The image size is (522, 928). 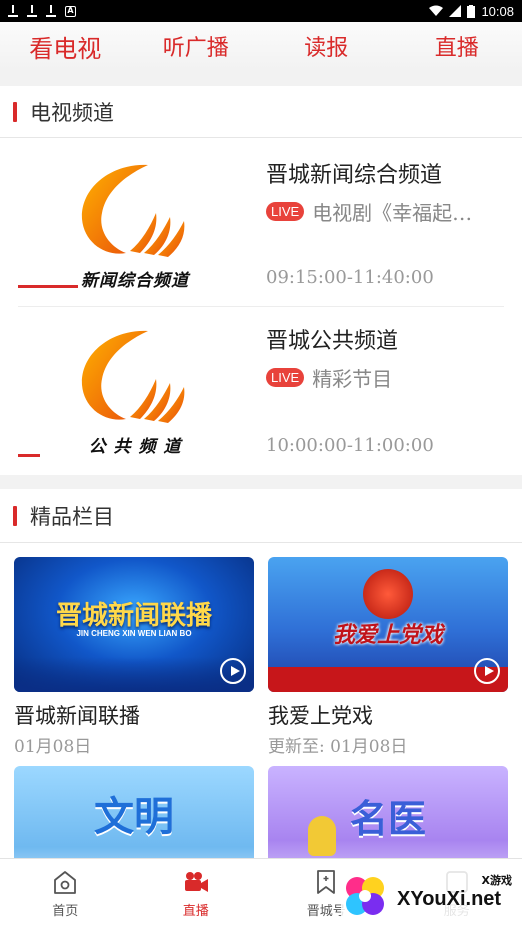 What do you see at coordinates (455, 11) in the screenshot?
I see `signal-icon` at bounding box center [455, 11].